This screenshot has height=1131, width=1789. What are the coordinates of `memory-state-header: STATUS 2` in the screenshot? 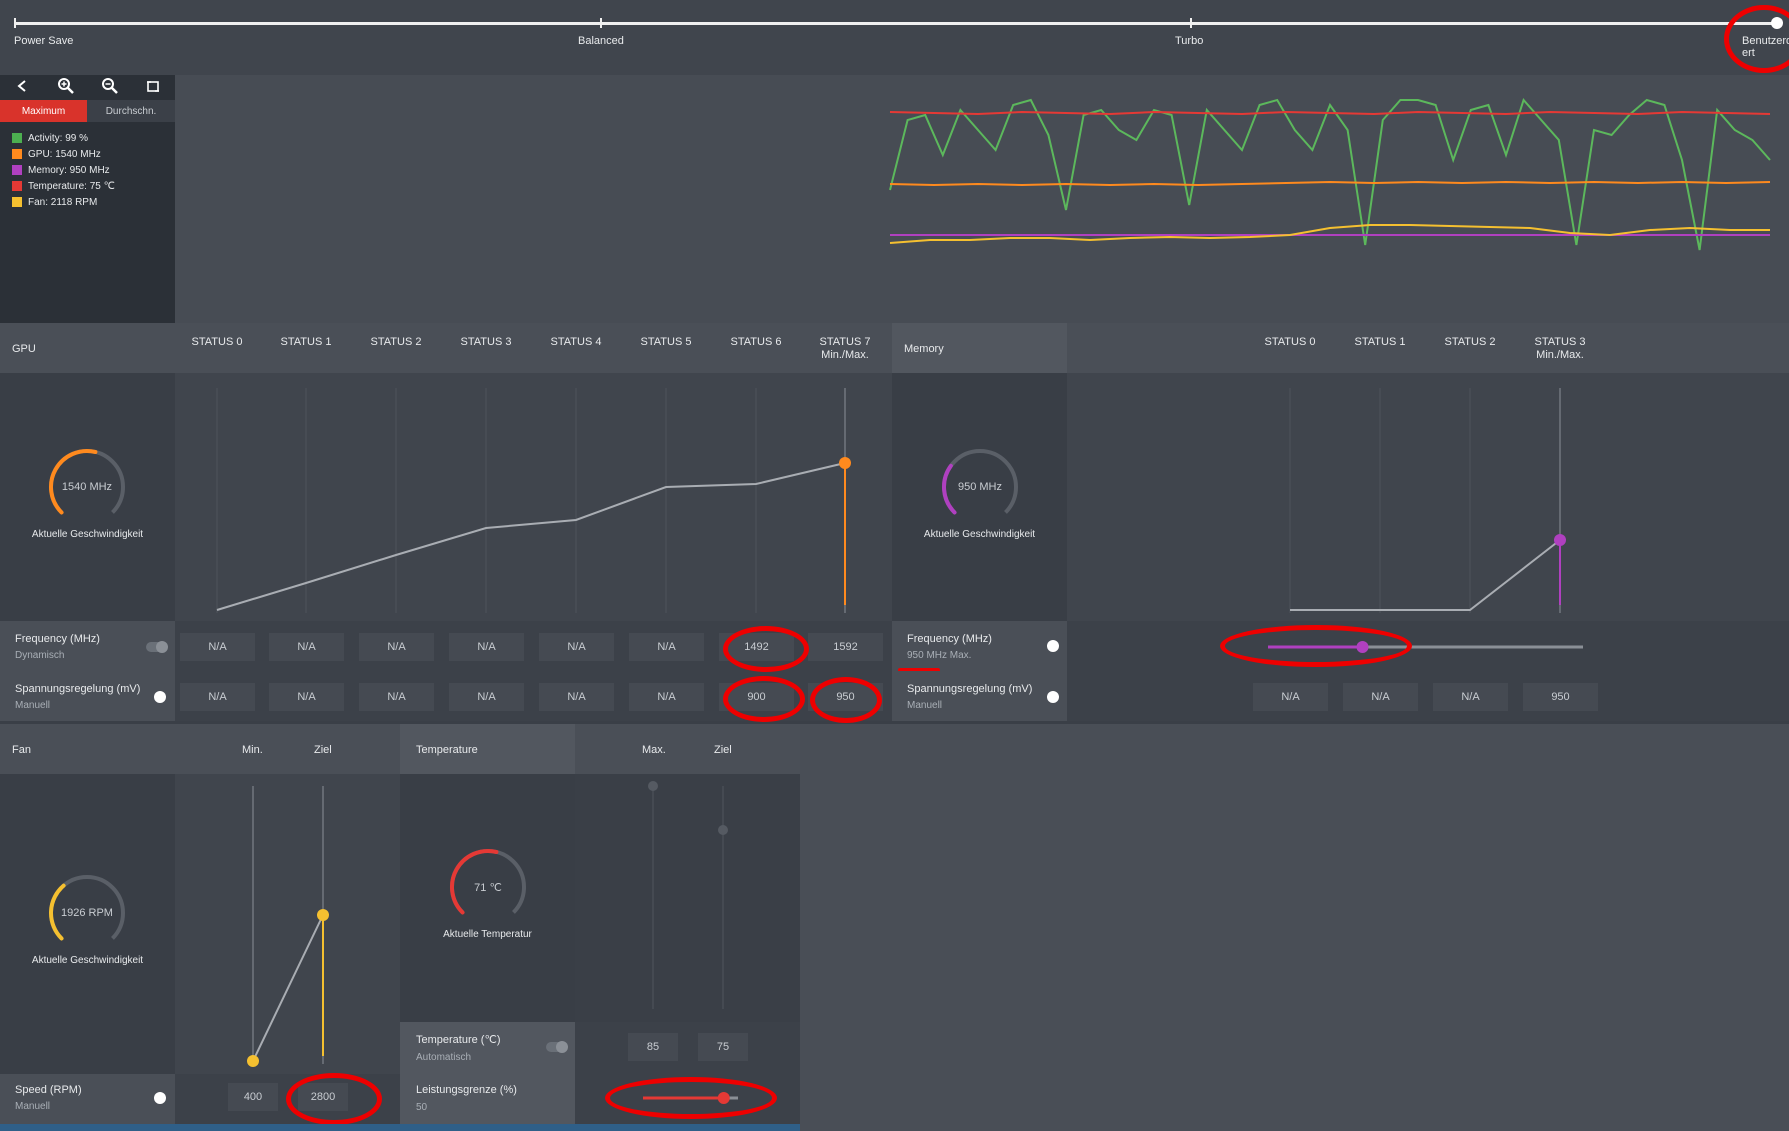 It's located at (1470, 342).